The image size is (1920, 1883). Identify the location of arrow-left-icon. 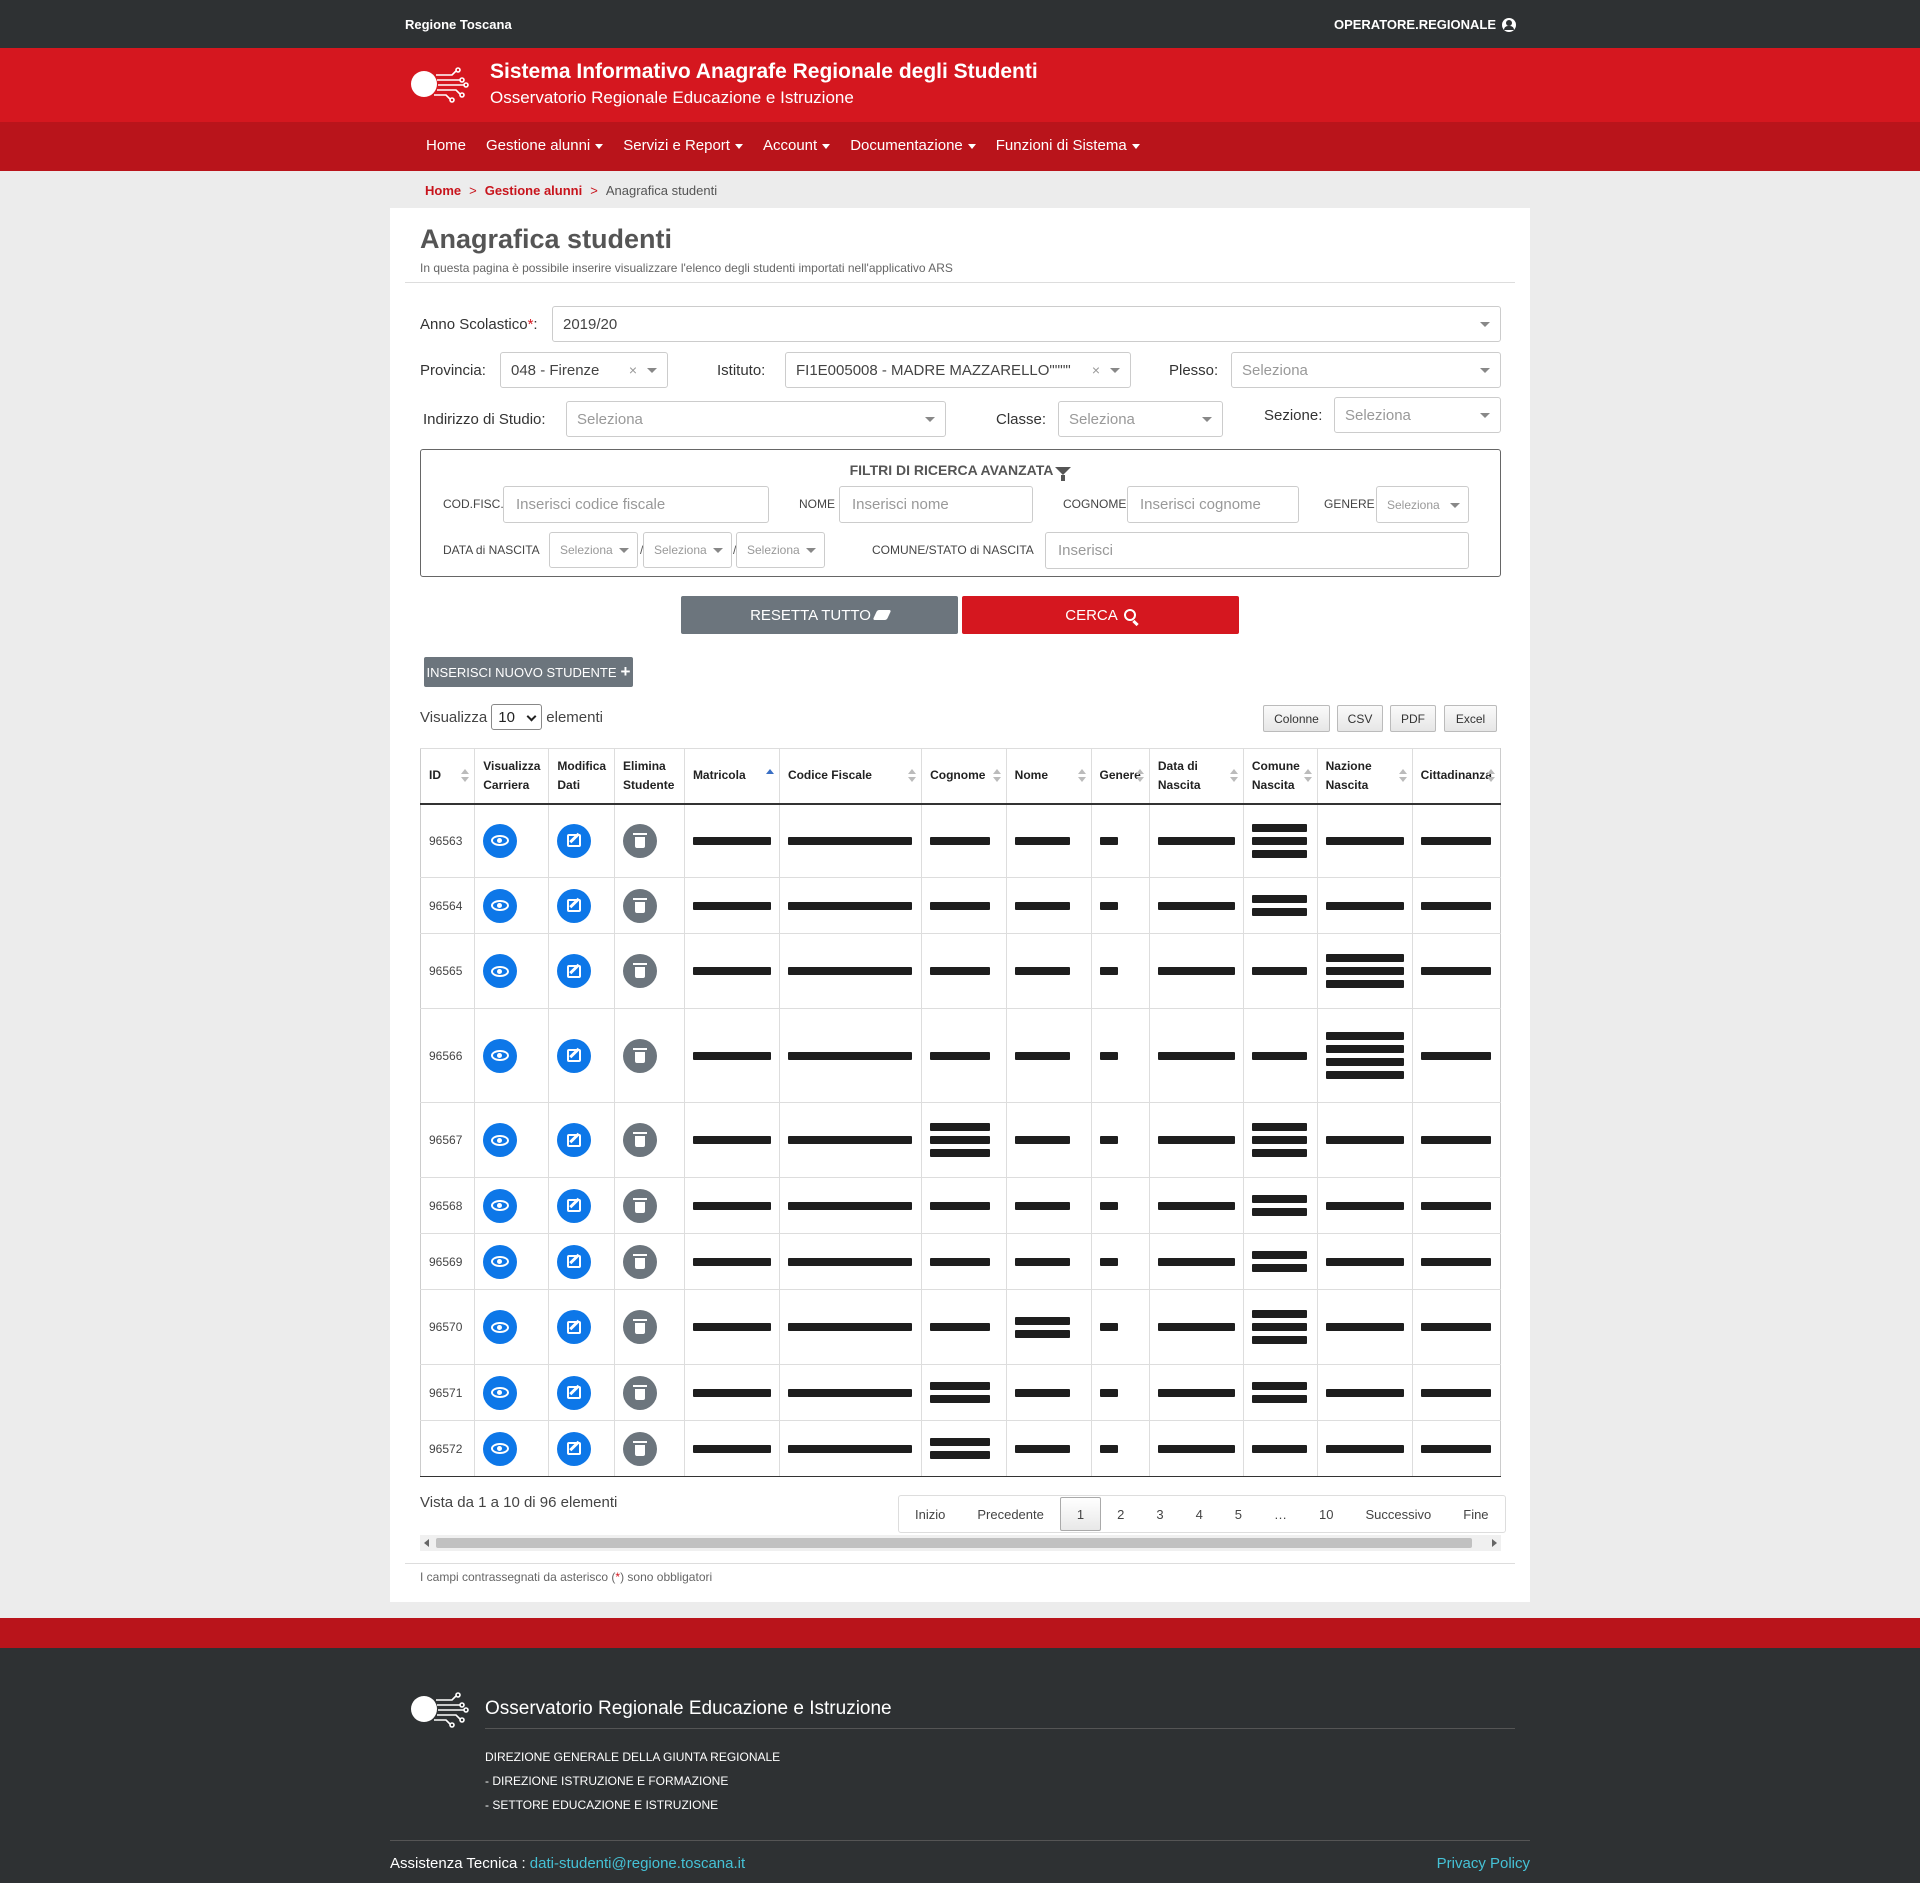
(426, 1543).